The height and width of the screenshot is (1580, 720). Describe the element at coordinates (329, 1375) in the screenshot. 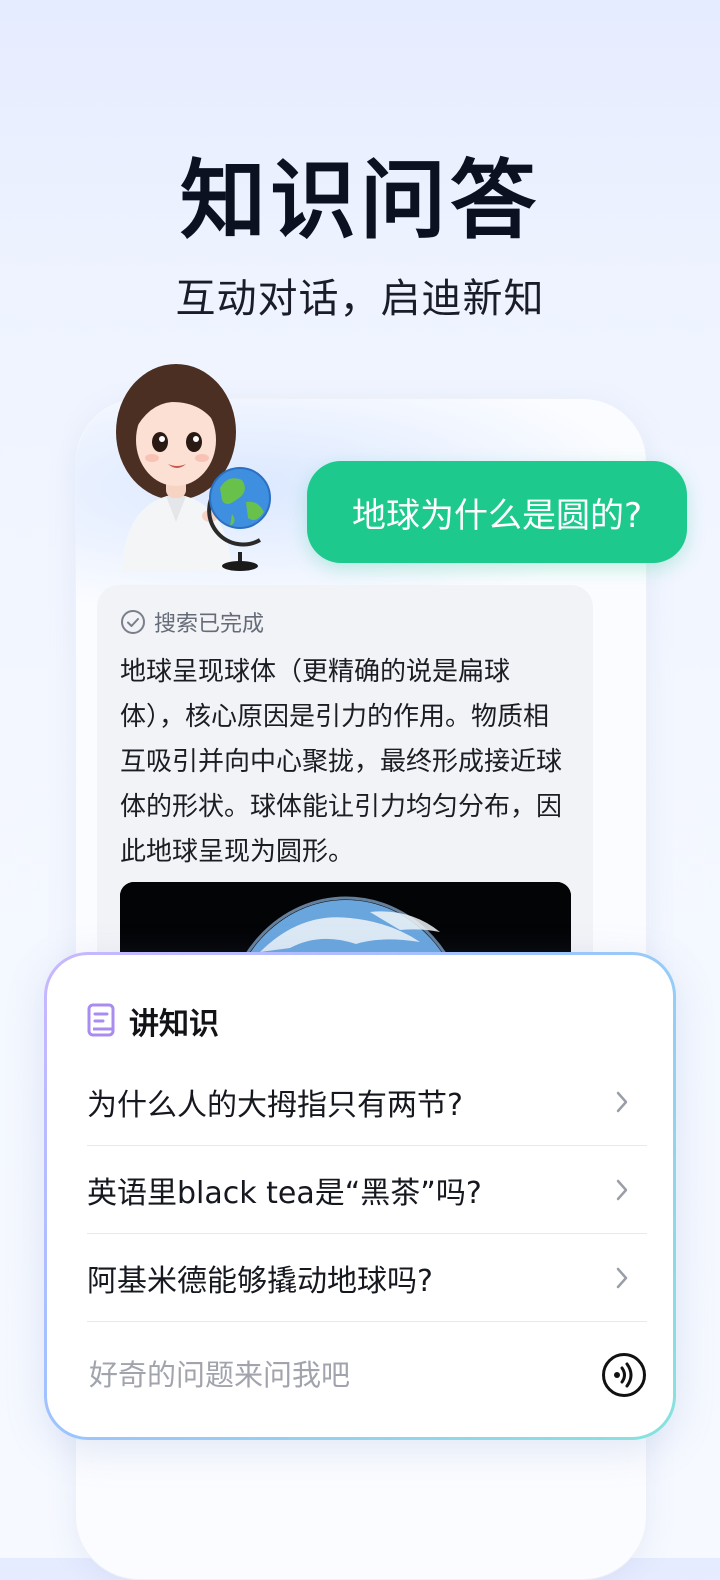

I see `ask-input` at that location.